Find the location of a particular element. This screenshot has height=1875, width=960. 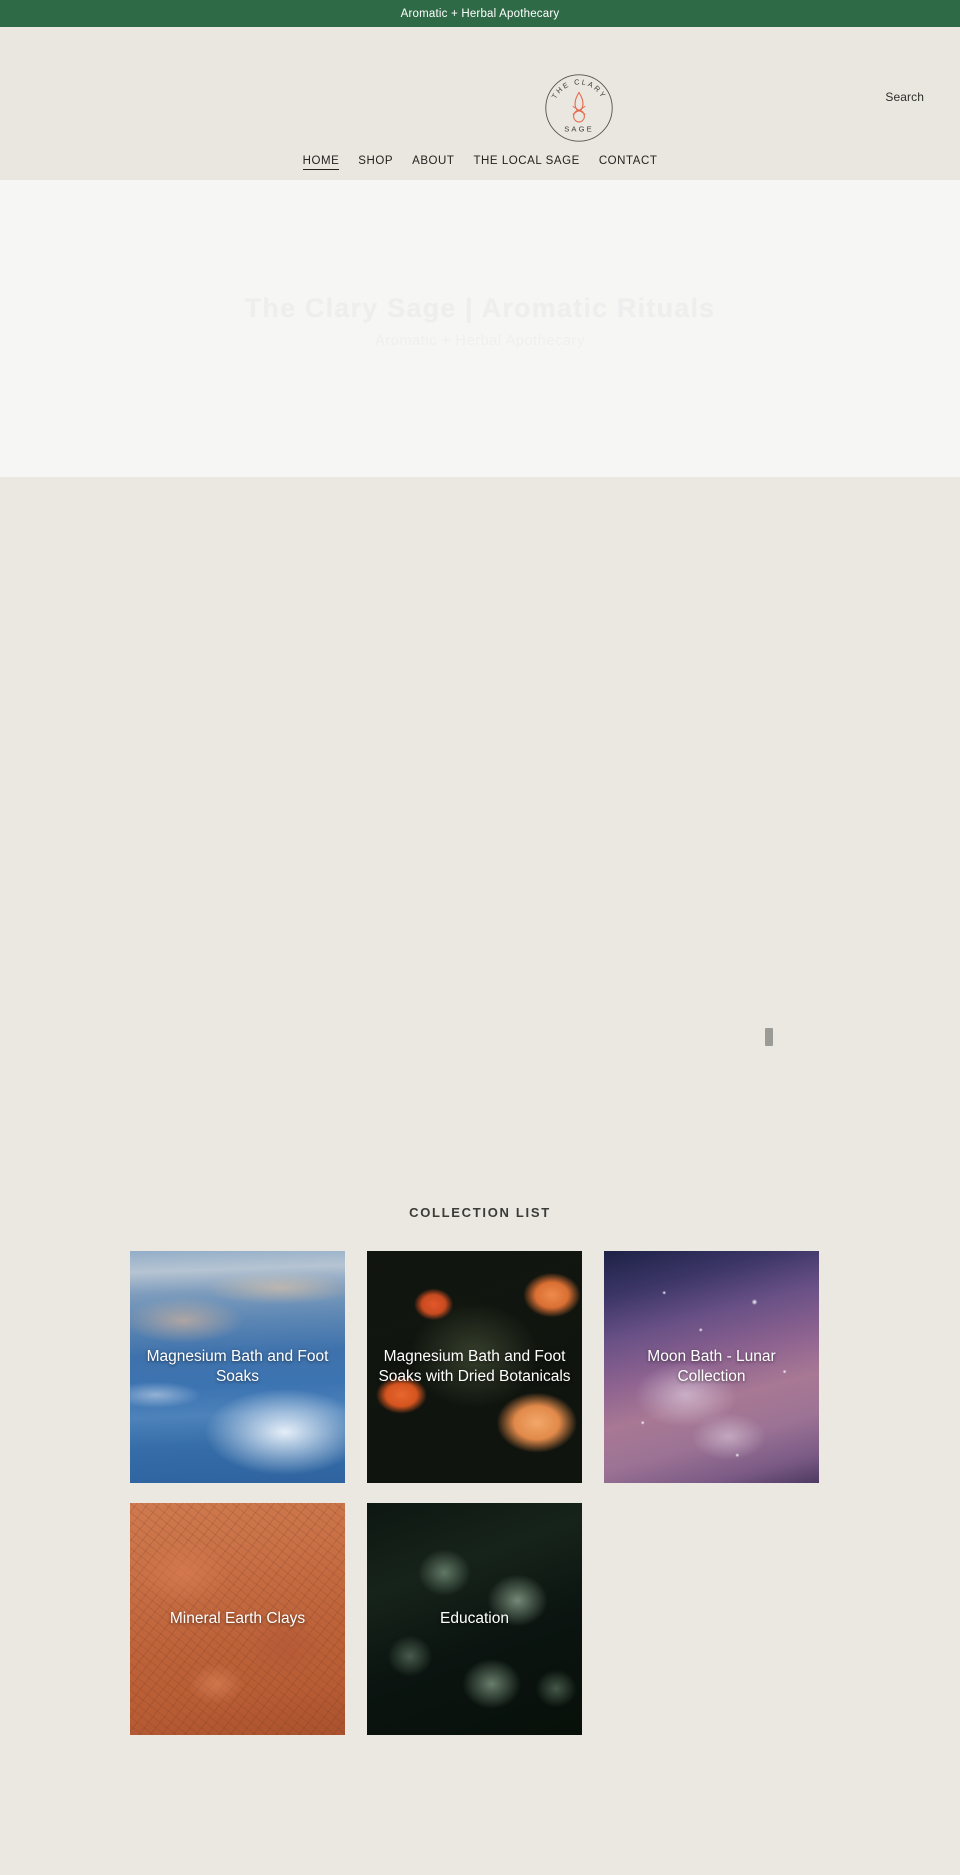

svg-text: SAGE is located at coordinates (579, 129).